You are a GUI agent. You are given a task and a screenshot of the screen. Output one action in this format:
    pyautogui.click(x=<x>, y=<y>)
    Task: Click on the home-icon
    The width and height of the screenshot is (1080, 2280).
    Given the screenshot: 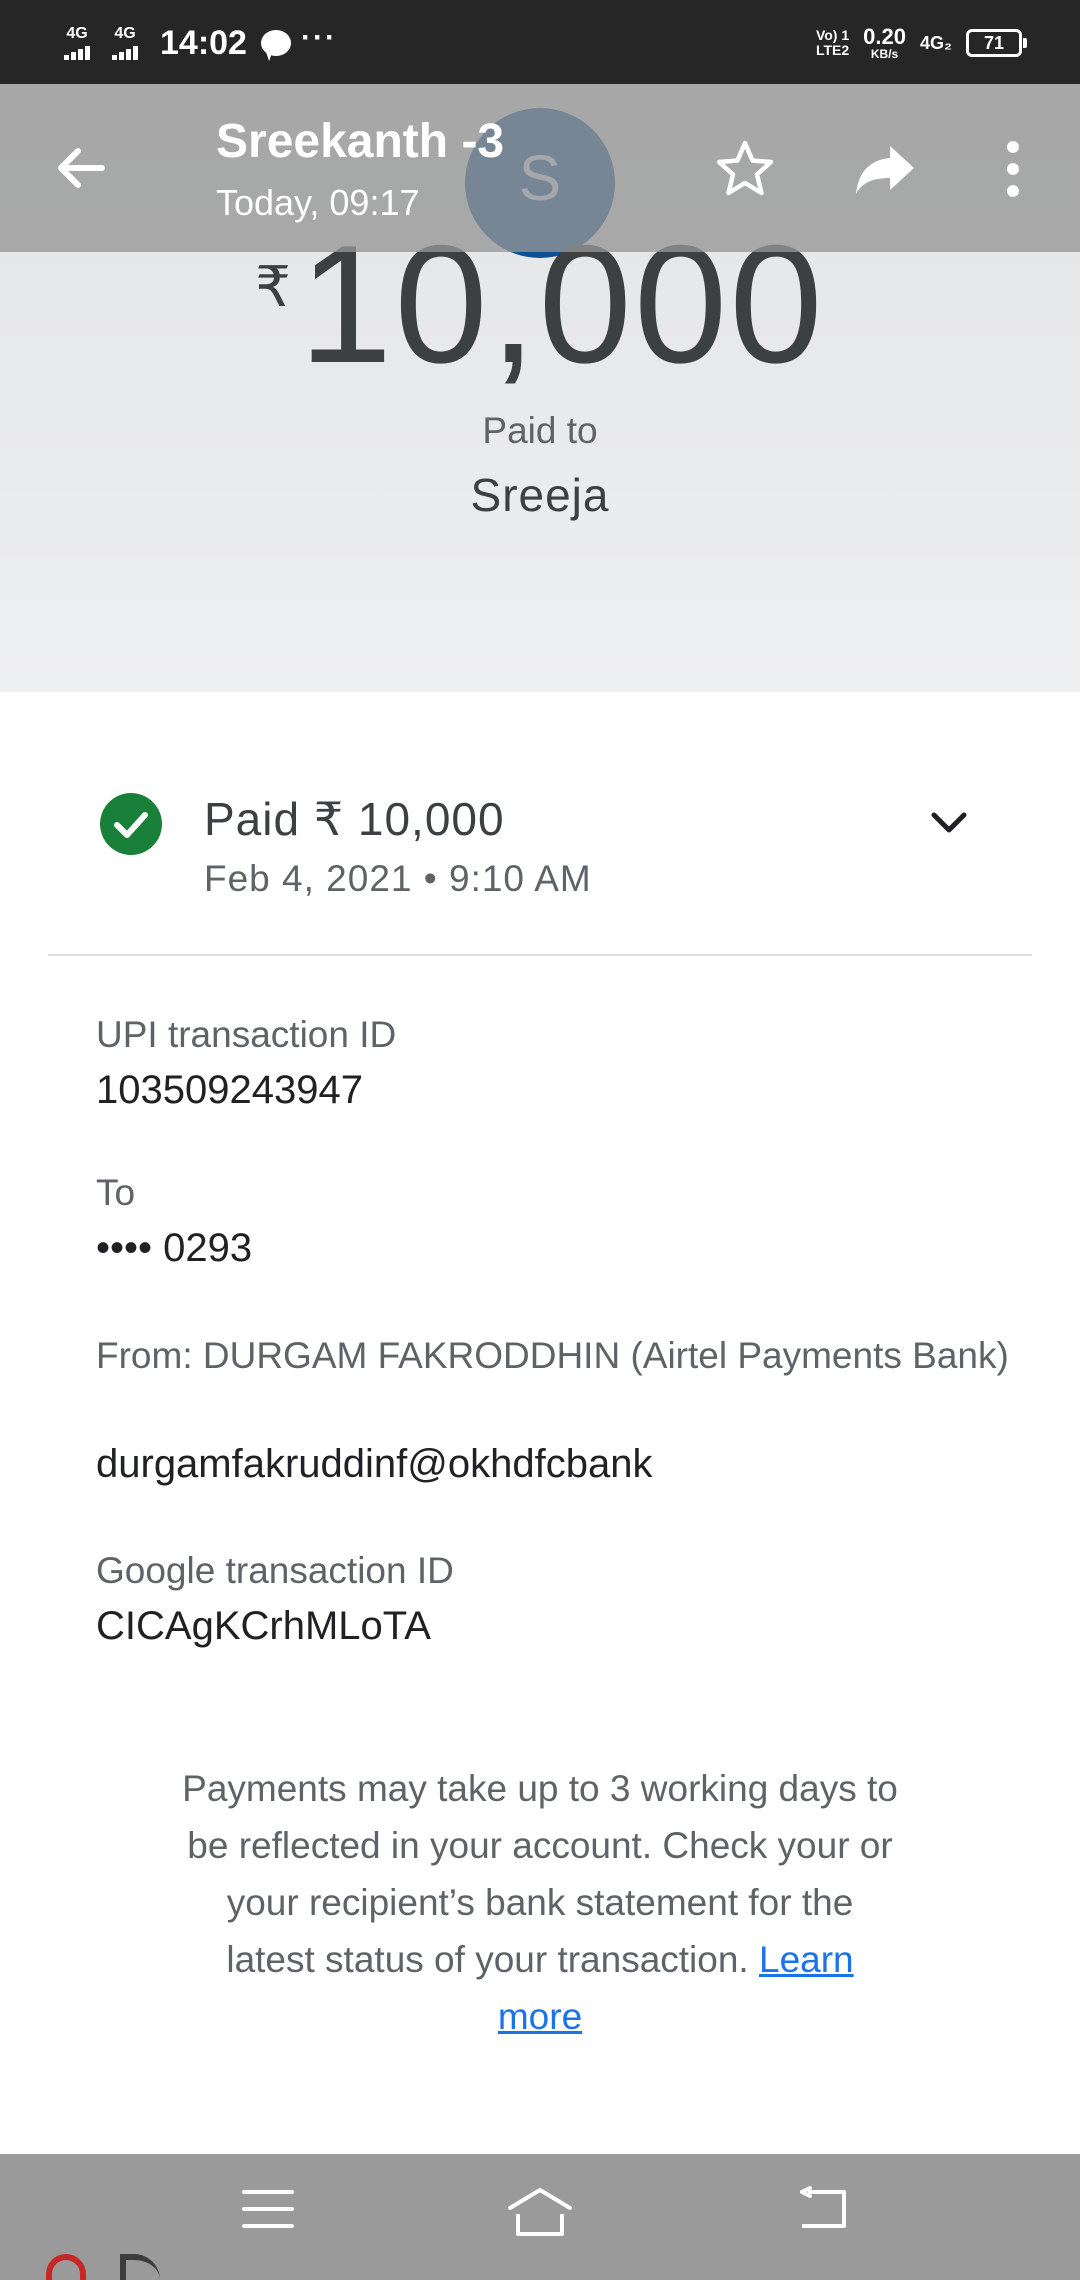 What is the action you would take?
    pyautogui.click(x=540, y=2212)
    